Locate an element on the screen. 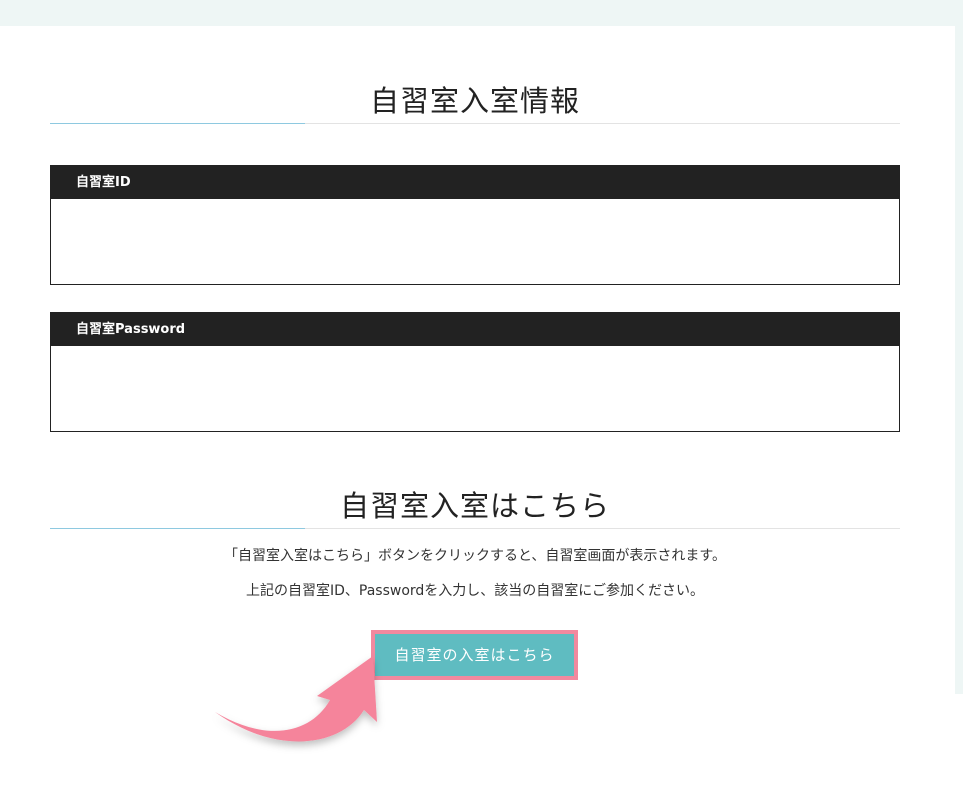  room-password-value is located at coordinates (475, 388).